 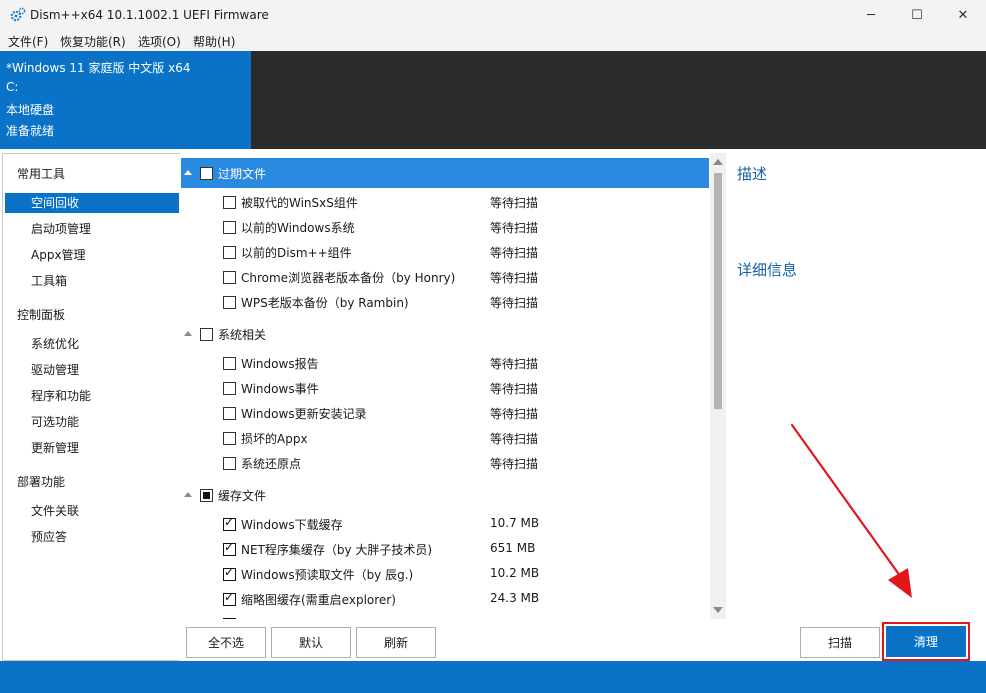 I want to click on item-label: 被取代的WinSxS组件, so click(x=299, y=203).